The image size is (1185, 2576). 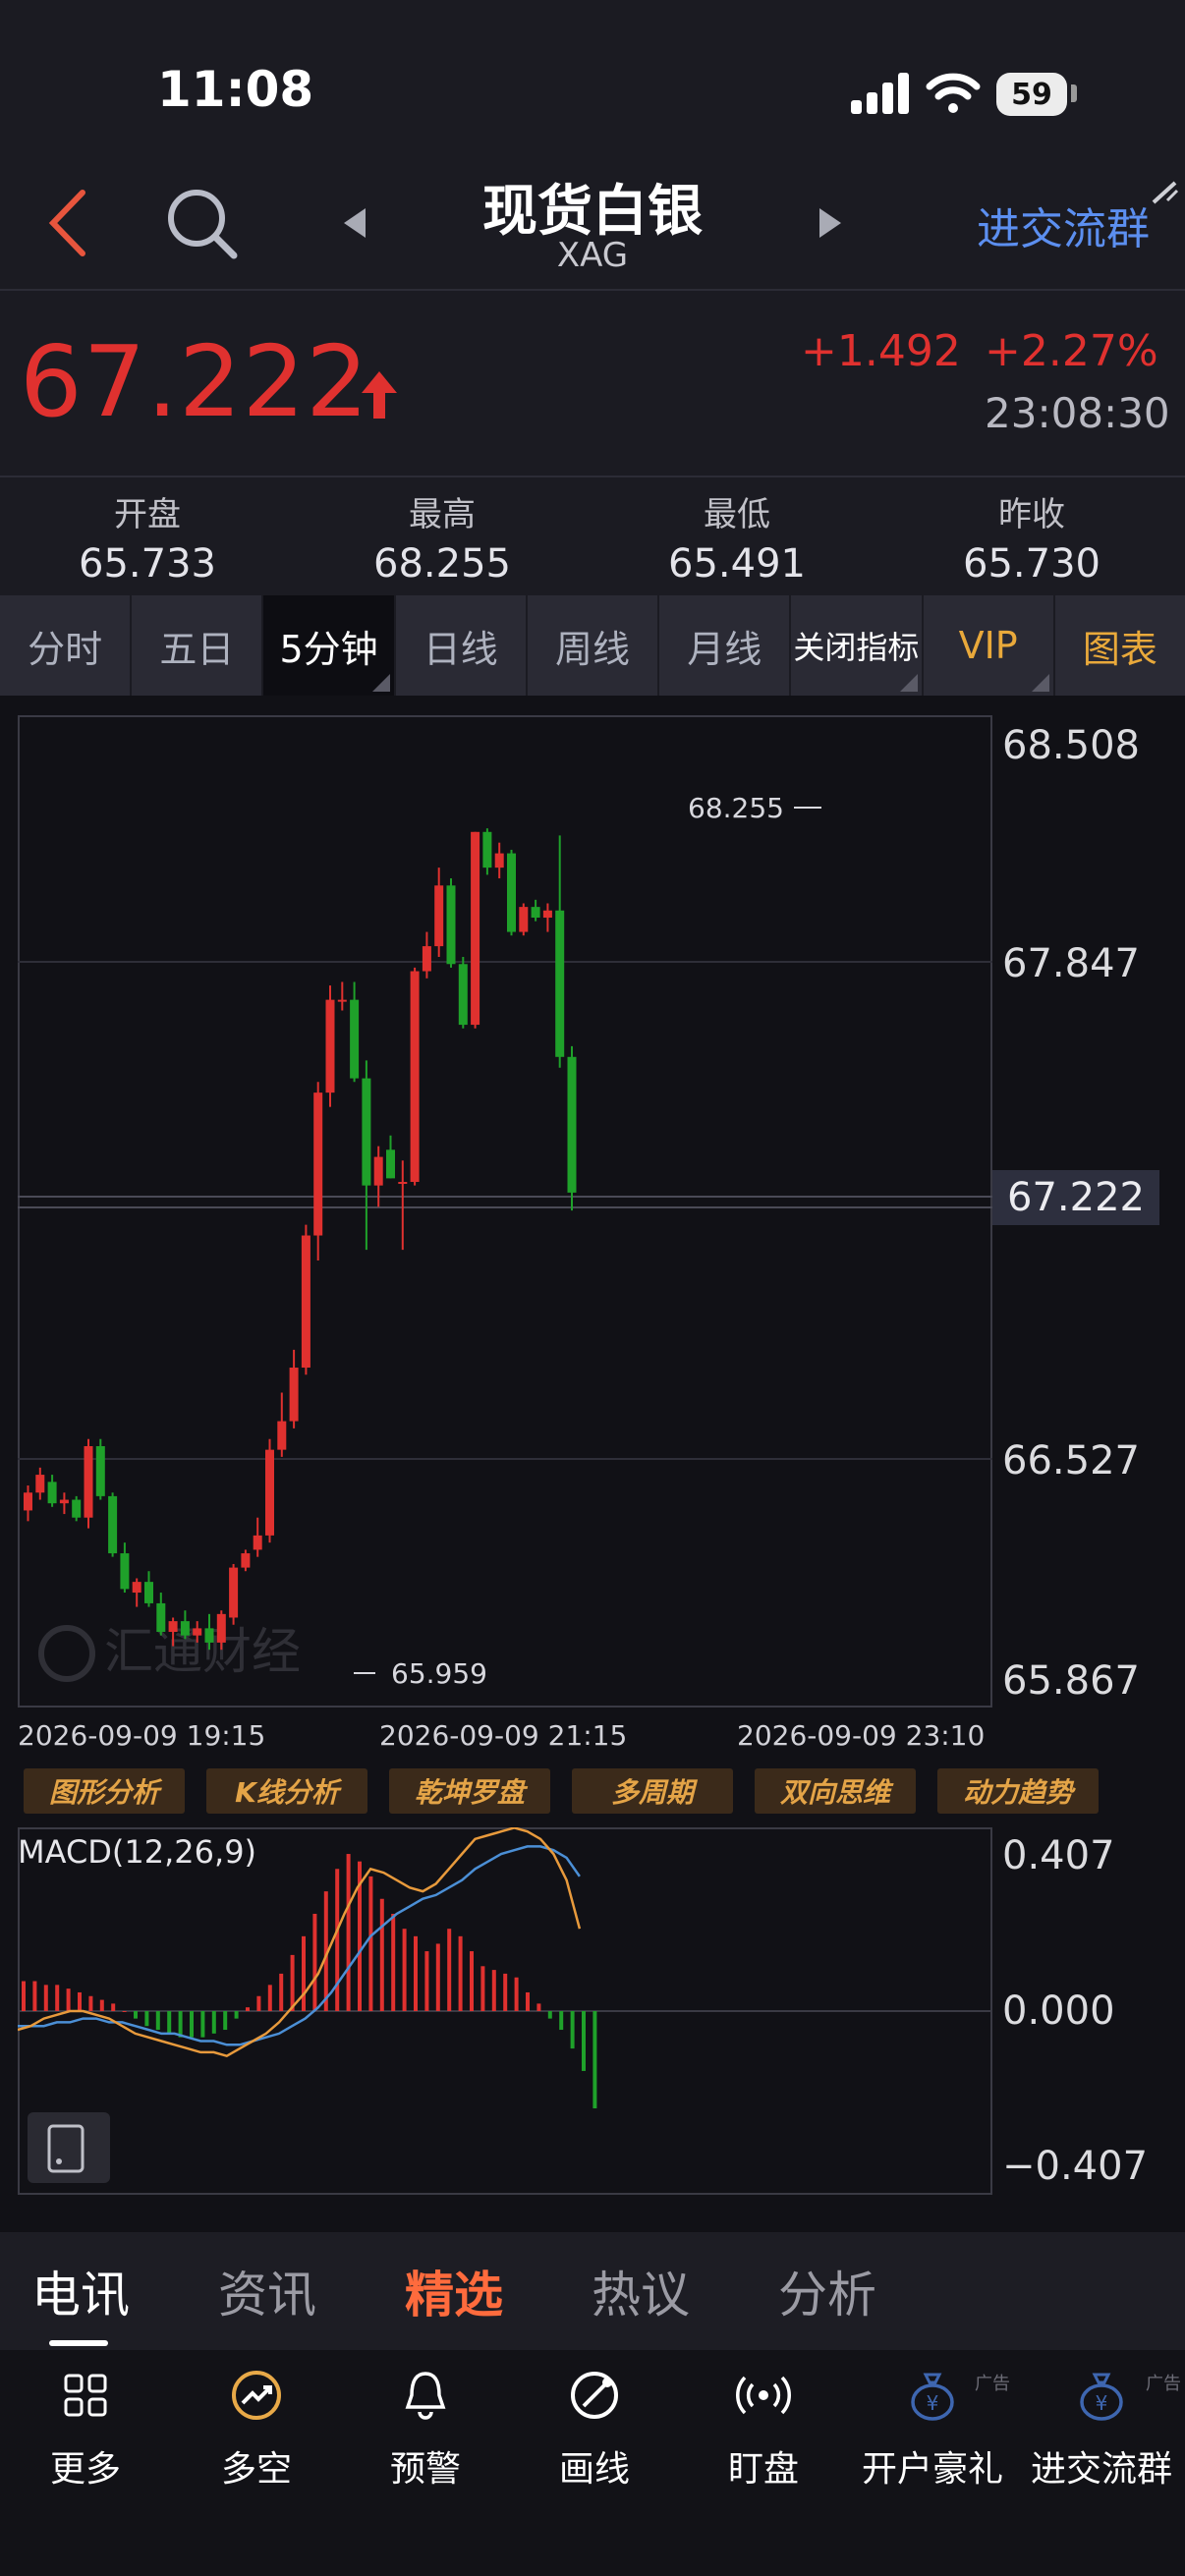 What do you see at coordinates (328, 649) in the screenshot?
I see `tab-label: 5分钟` at bounding box center [328, 649].